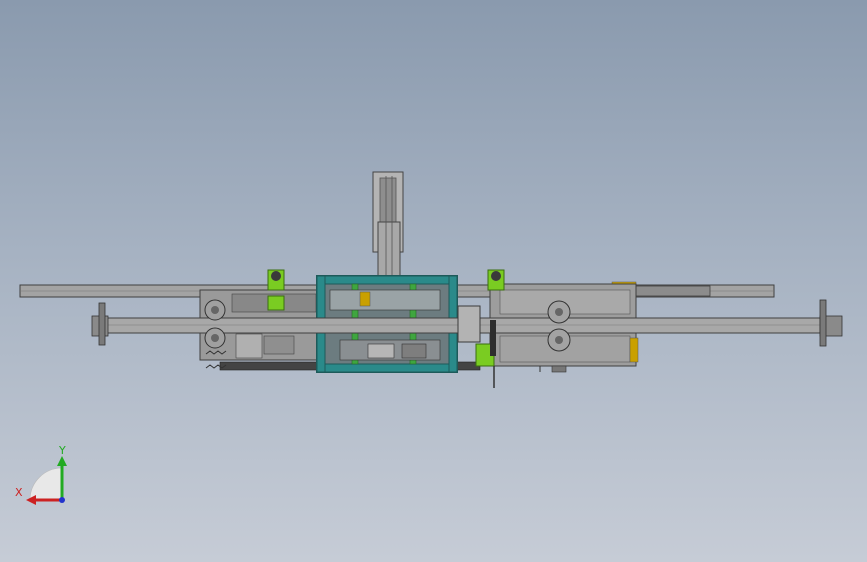 Image resolution: width=867 pixels, height=562 pixels. What do you see at coordinates (62, 500) in the screenshot?
I see `z-axis-dot` at bounding box center [62, 500].